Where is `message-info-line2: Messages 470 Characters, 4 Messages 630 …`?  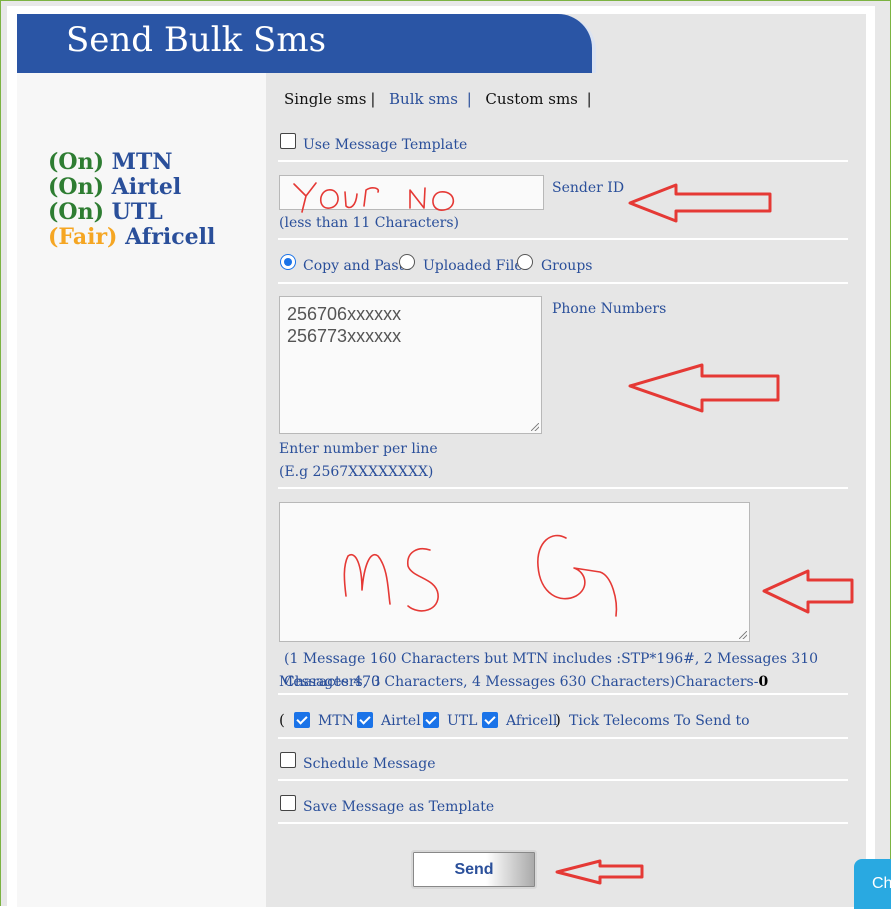 message-info-line2: Messages 470 Characters, 4 Messages 630 … is located at coordinates (519, 682).